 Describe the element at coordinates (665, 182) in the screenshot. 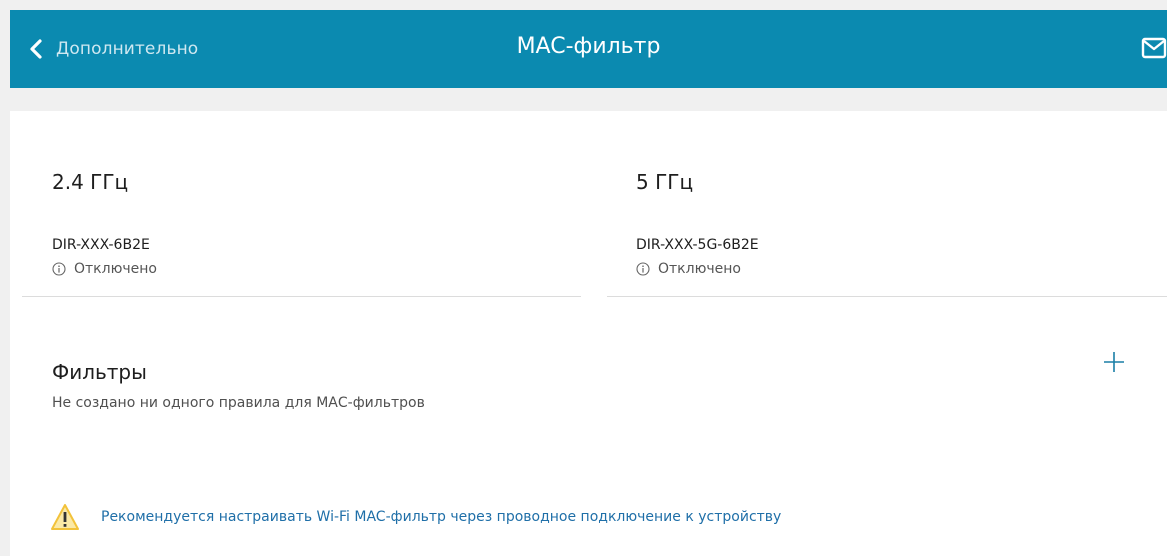

I see `band-title: 5 ГГц` at that location.